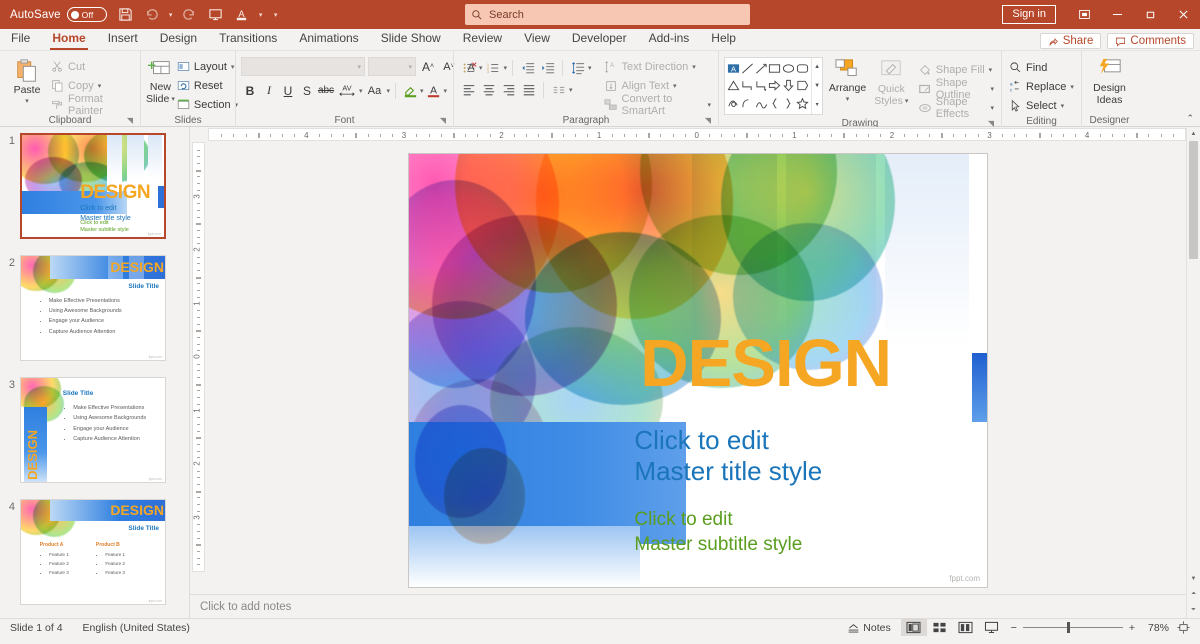  Describe the element at coordinates (599, 39) in the screenshot. I see `tab-developer: Developer` at that location.